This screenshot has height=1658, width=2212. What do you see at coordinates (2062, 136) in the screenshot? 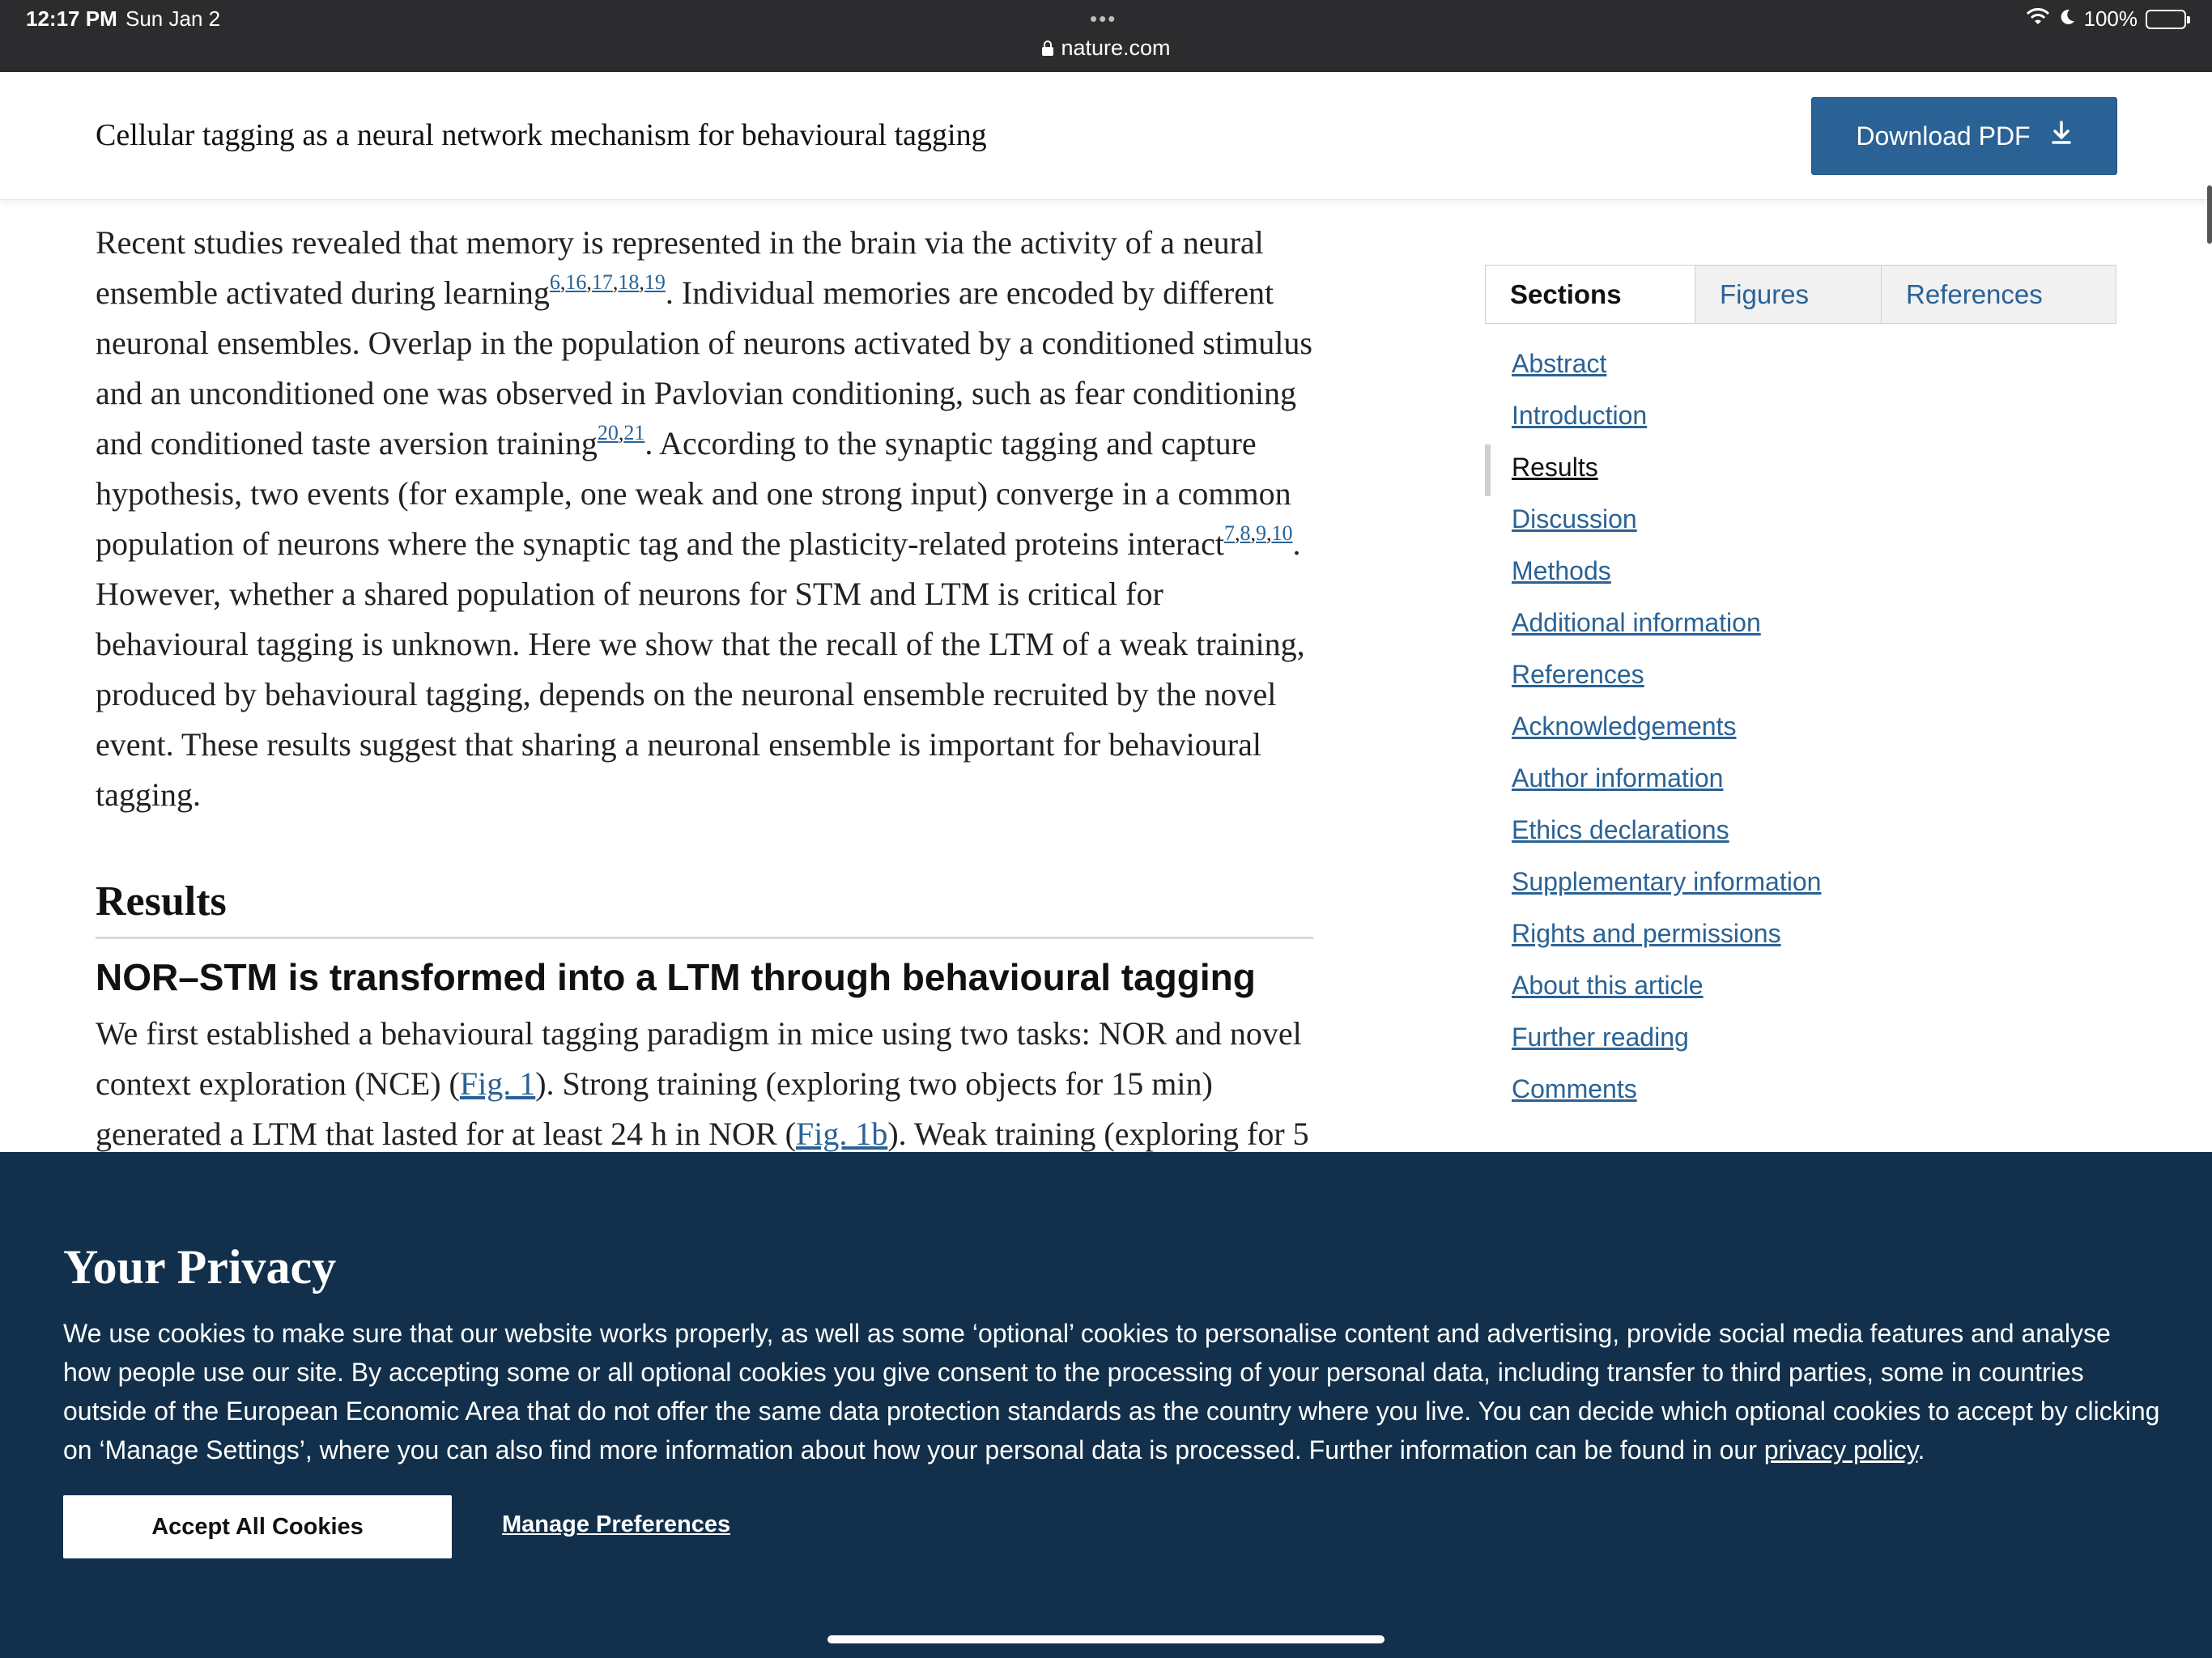
I see `download-icon` at bounding box center [2062, 136].